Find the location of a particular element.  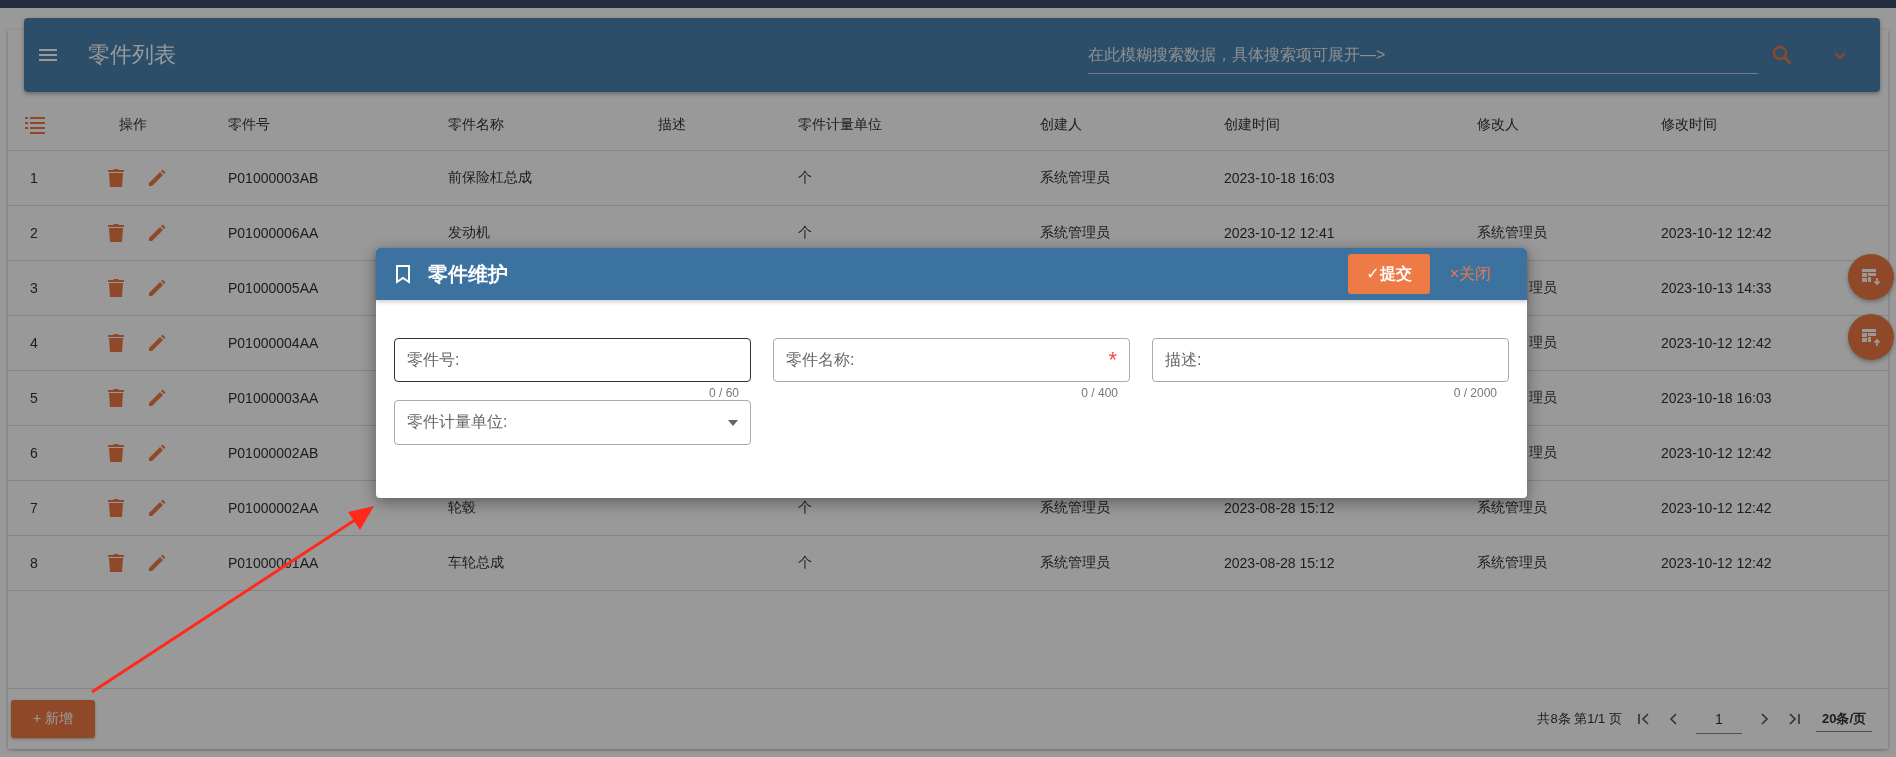

row-number: 3 is located at coordinates (34, 288).